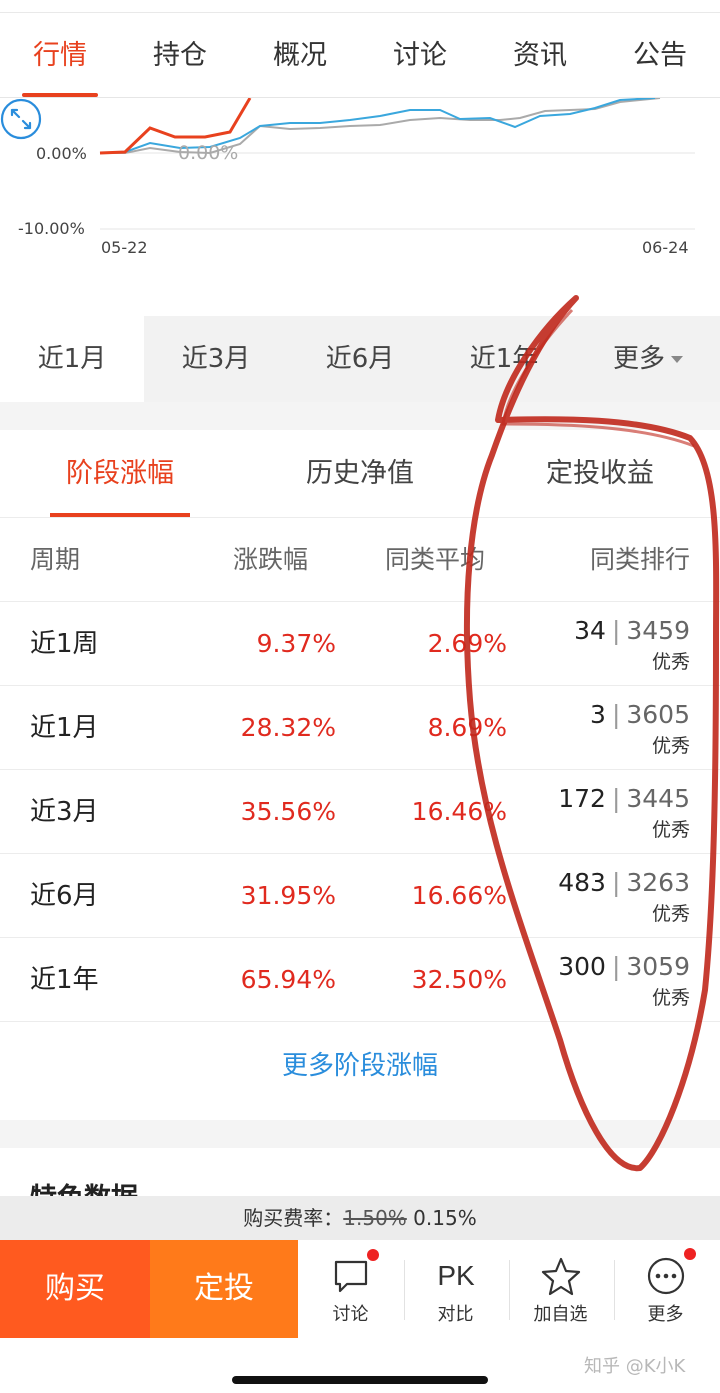 Image resolution: width=720 pixels, height=1393 pixels. I want to click on period-more: 更多, so click(648, 359).